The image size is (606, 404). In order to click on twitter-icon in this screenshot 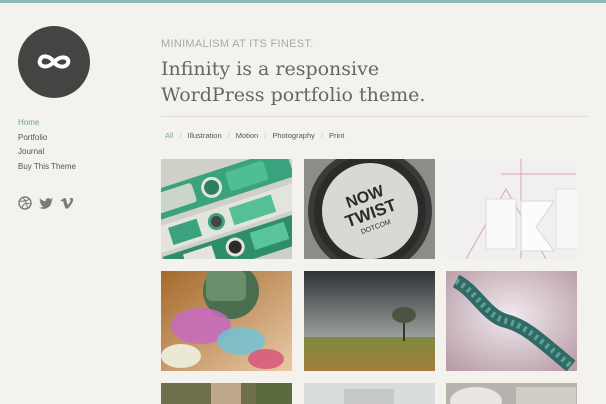, I will do `click(46, 202)`.